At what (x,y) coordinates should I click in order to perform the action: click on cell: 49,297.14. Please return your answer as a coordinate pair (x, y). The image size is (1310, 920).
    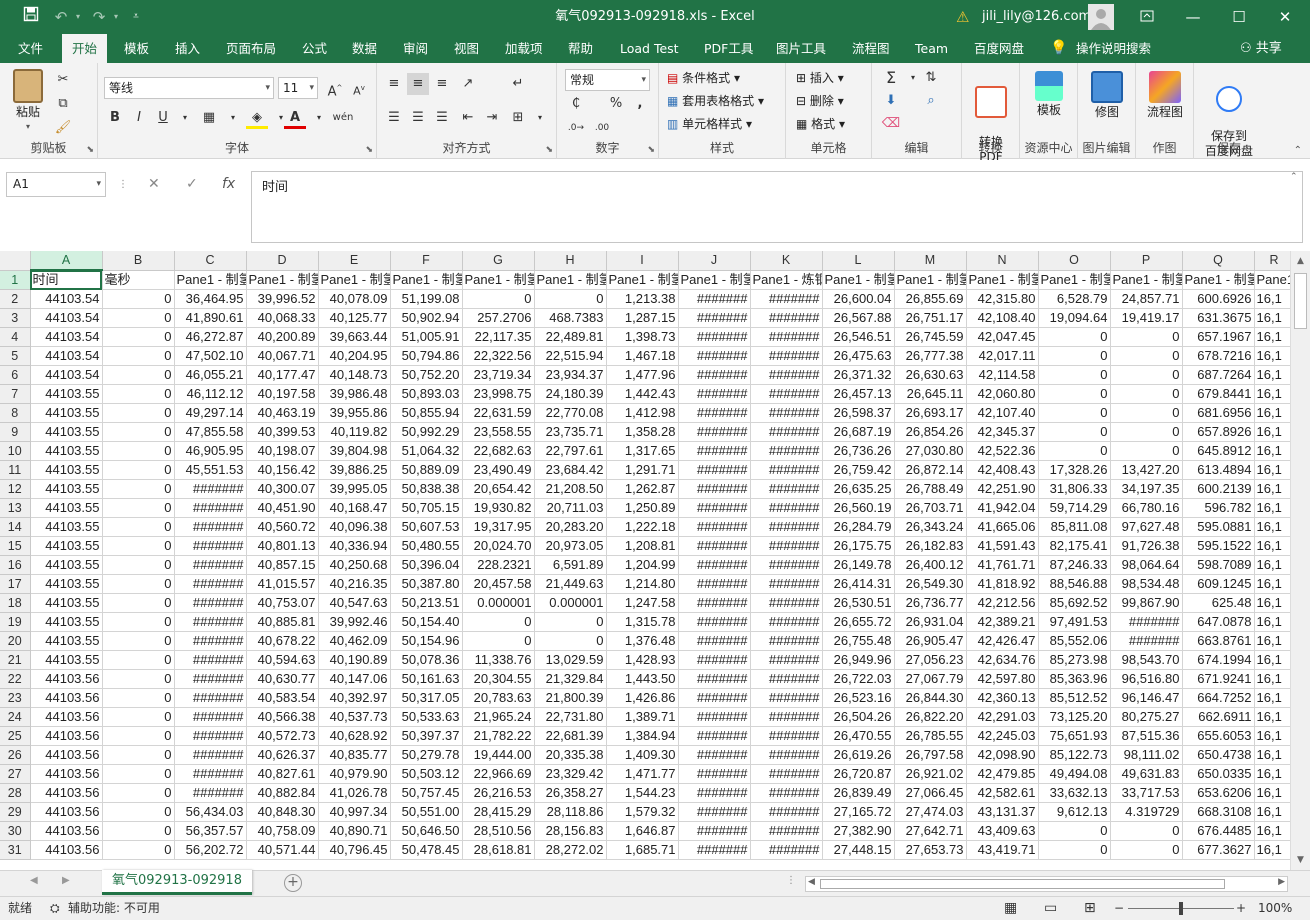
    Looking at the image, I should click on (210, 413).